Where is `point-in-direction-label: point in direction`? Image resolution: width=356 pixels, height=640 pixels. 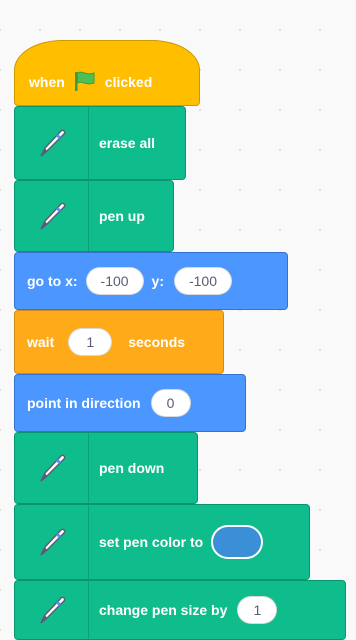 point-in-direction-label: point in direction is located at coordinates (84, 403).